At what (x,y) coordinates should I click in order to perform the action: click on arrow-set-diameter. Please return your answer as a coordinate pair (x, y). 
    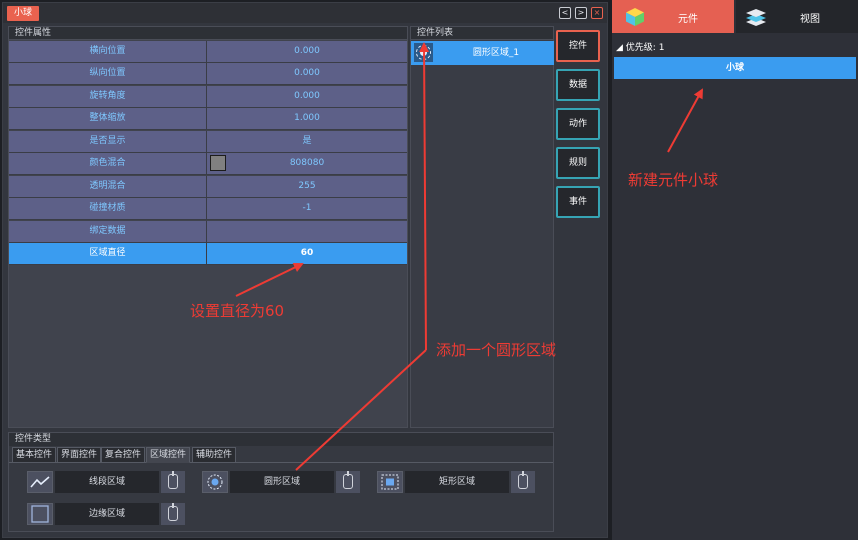
    Looking at the image, I should click on (269, 279).